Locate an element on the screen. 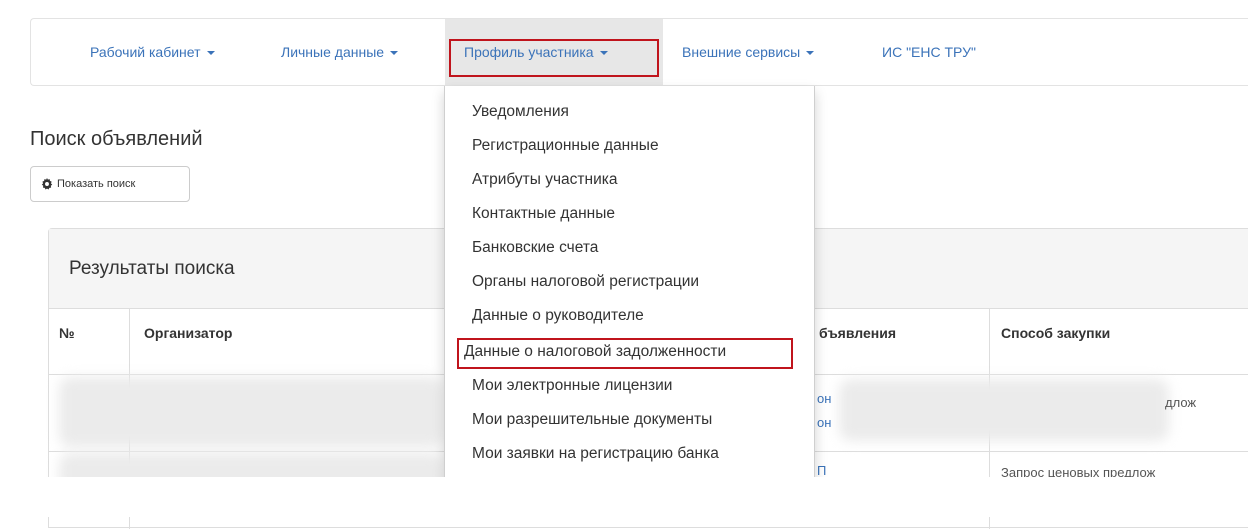 Image resolution: width=1248 pixels, height=529 pixels. nav-item-label: Профиль участника is located at coordinates (529, 52).